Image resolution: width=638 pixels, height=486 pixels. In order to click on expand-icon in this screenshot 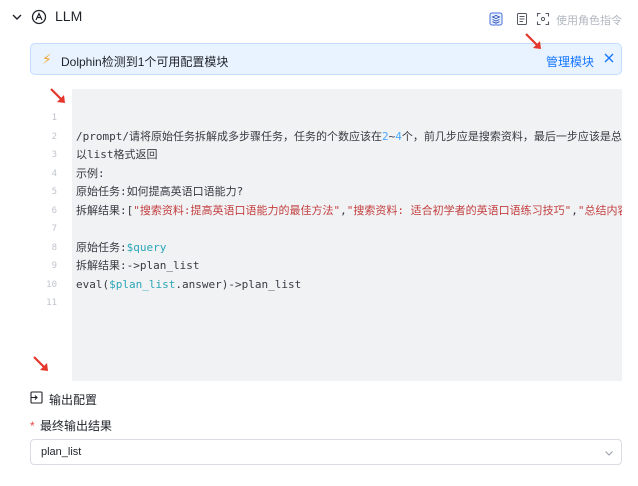, I will do `click(543, 19)`.